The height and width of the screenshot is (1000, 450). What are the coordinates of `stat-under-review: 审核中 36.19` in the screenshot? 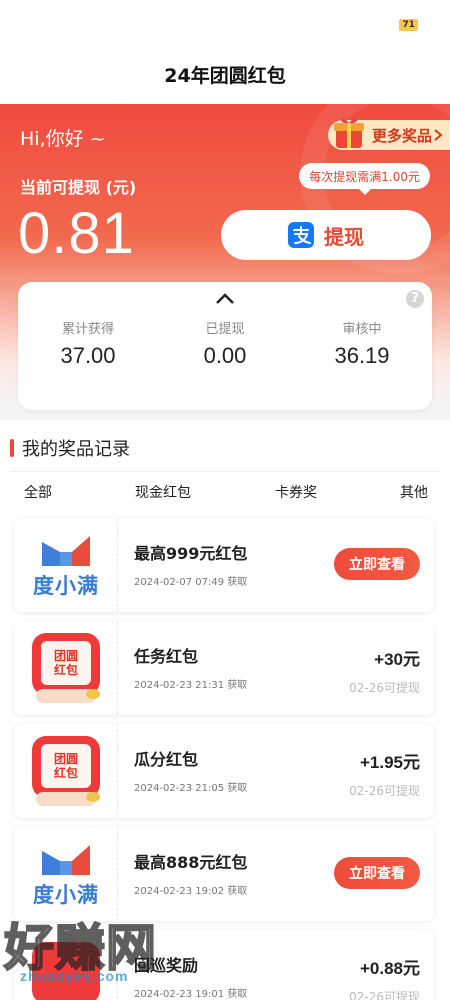 It's located at (362, 343).